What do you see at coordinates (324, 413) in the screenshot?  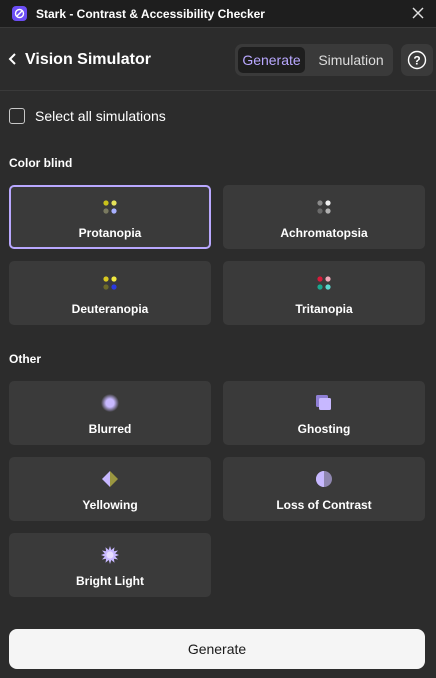 I see `card-ghosting: Ghosting` at bounding box center [324, 413].